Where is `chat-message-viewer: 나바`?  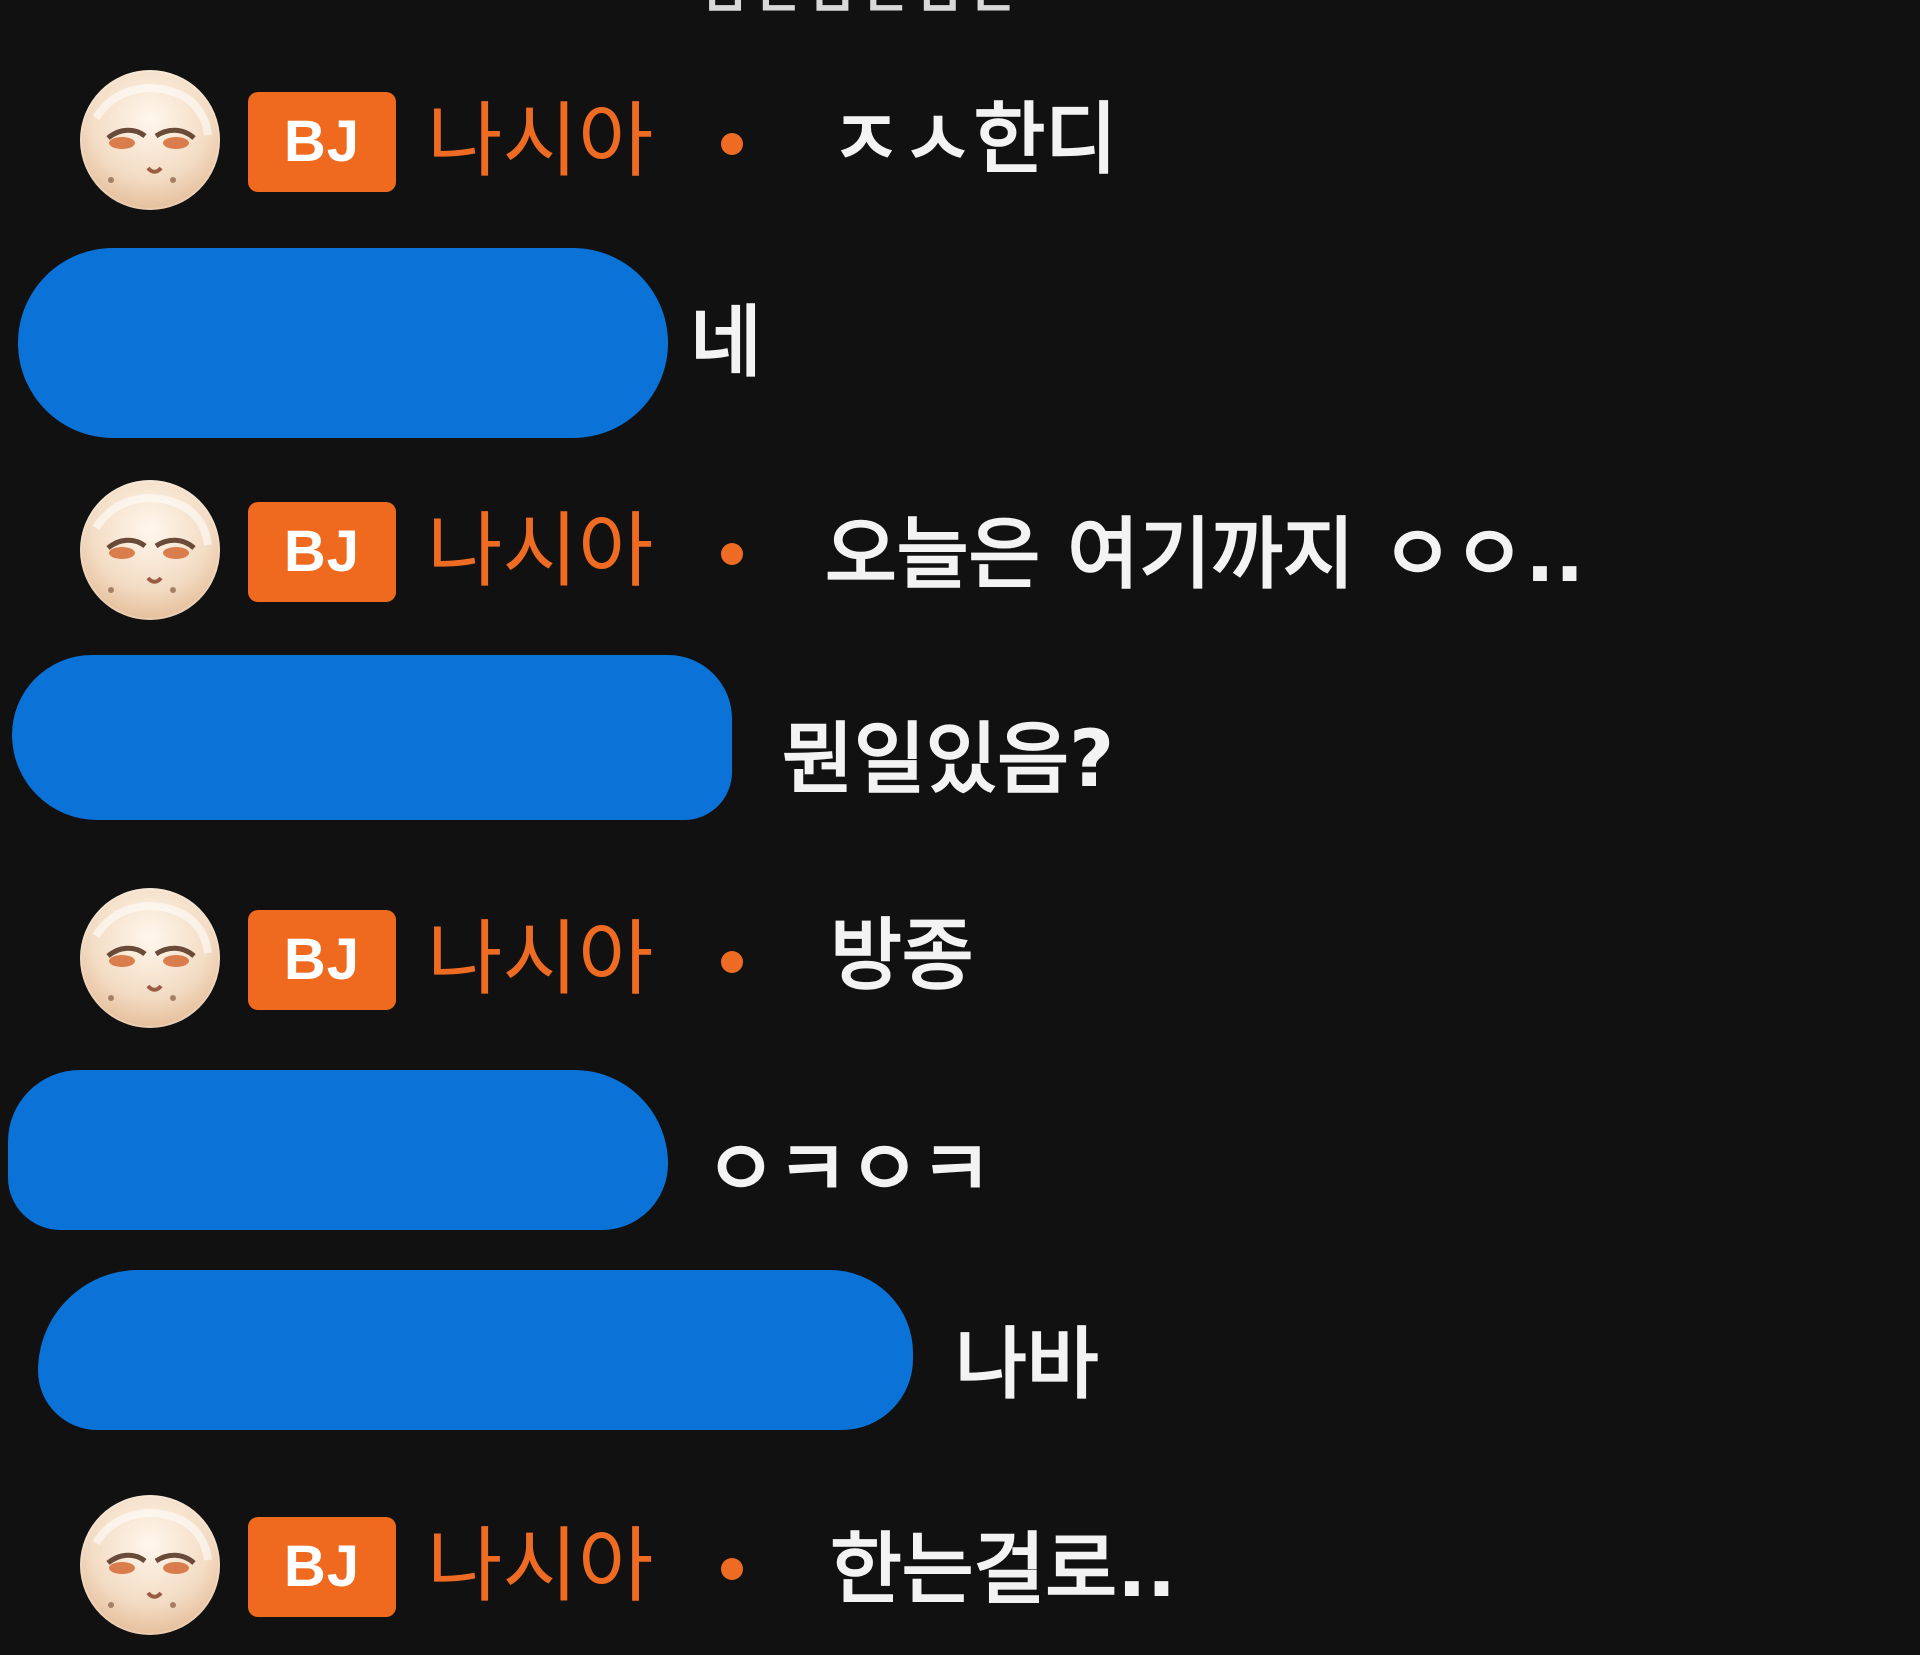 chat-message-viewer: 나바 is located at coordinates (960, 1350).